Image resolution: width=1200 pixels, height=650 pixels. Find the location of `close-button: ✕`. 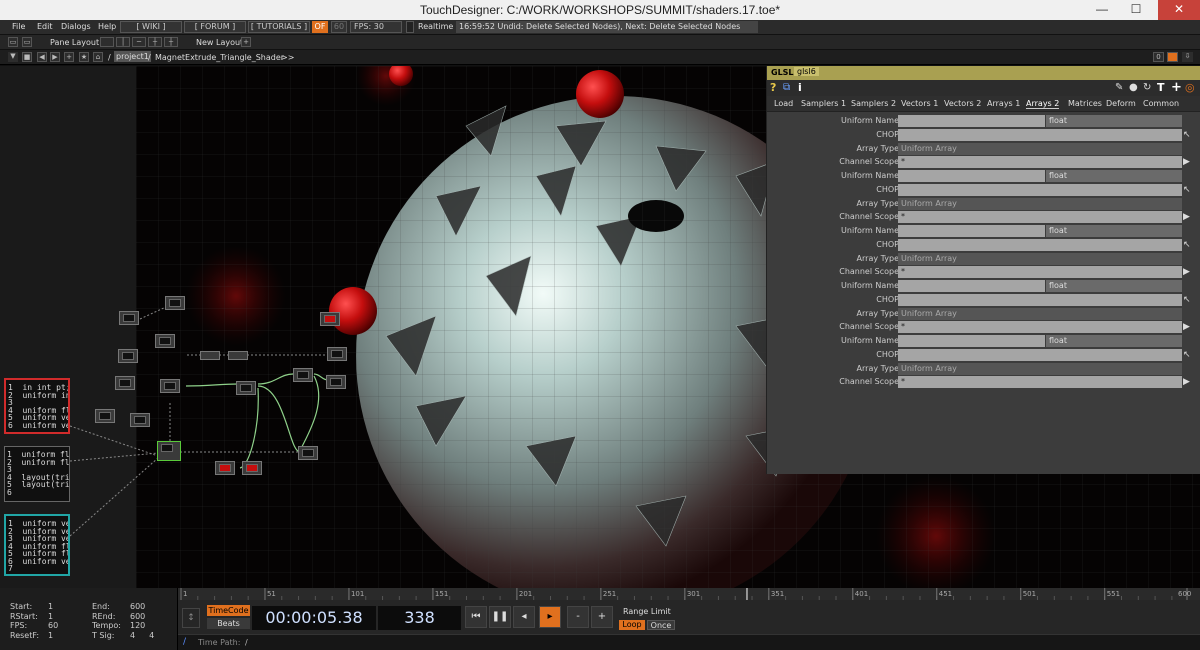

close-button: ✕ is located at coordinates (1179, 10).